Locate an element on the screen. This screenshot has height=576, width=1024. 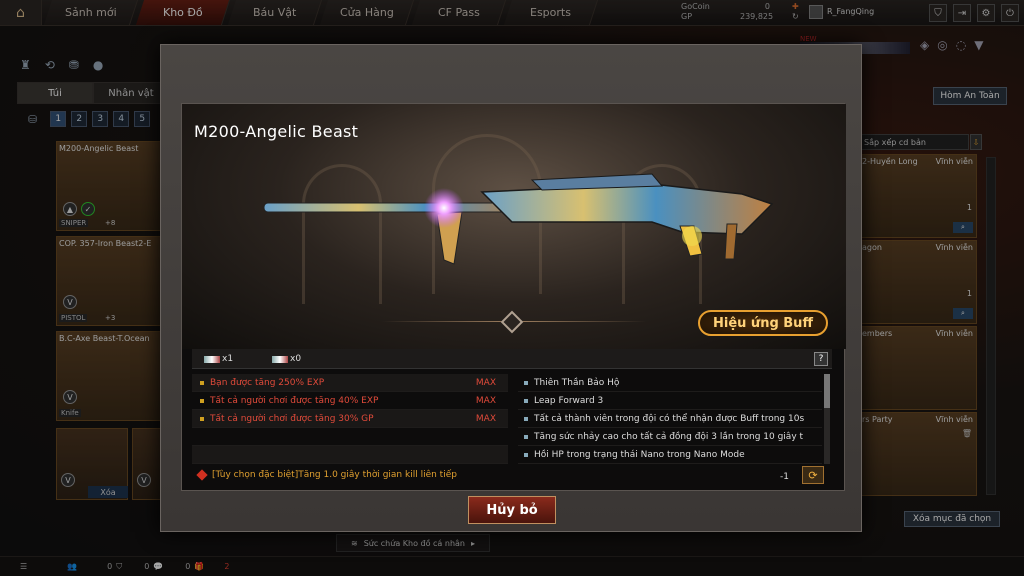
chip-2: x0 is located at coordinates (286, 359).